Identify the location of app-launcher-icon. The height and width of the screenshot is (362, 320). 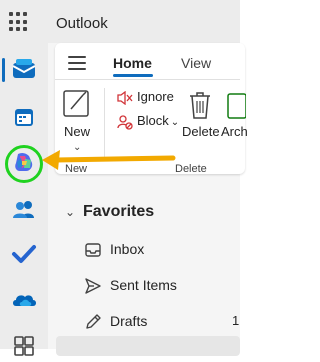
(19, 22).